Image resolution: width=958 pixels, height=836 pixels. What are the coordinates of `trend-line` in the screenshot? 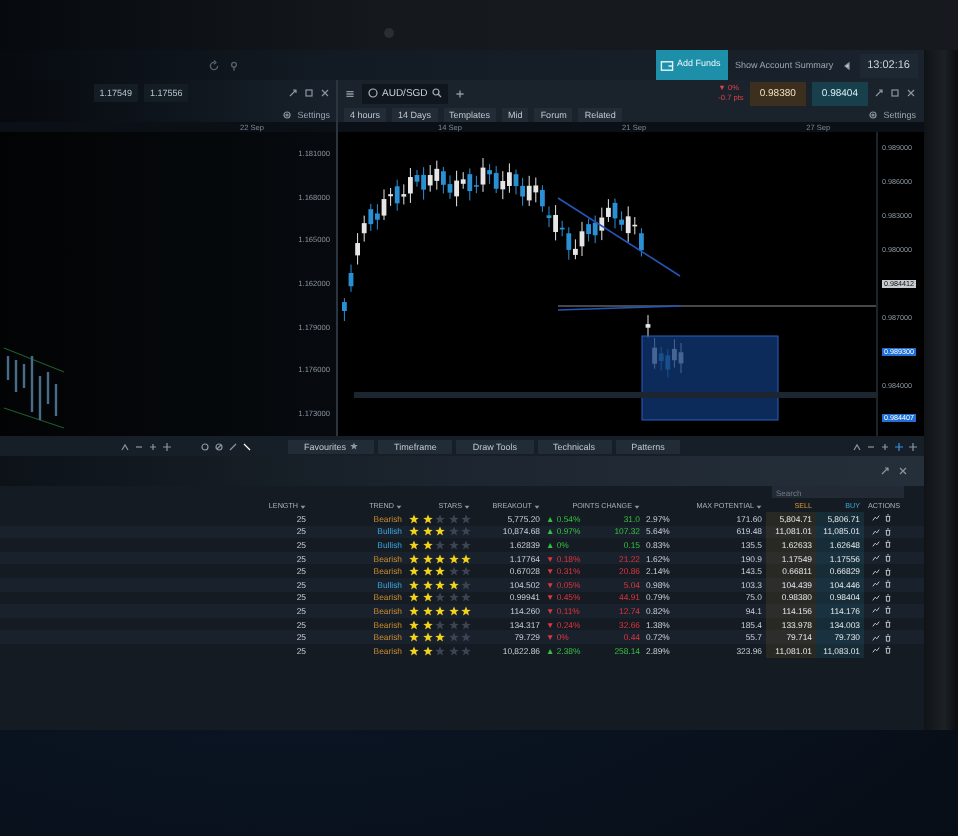 It's located at (619, 237).